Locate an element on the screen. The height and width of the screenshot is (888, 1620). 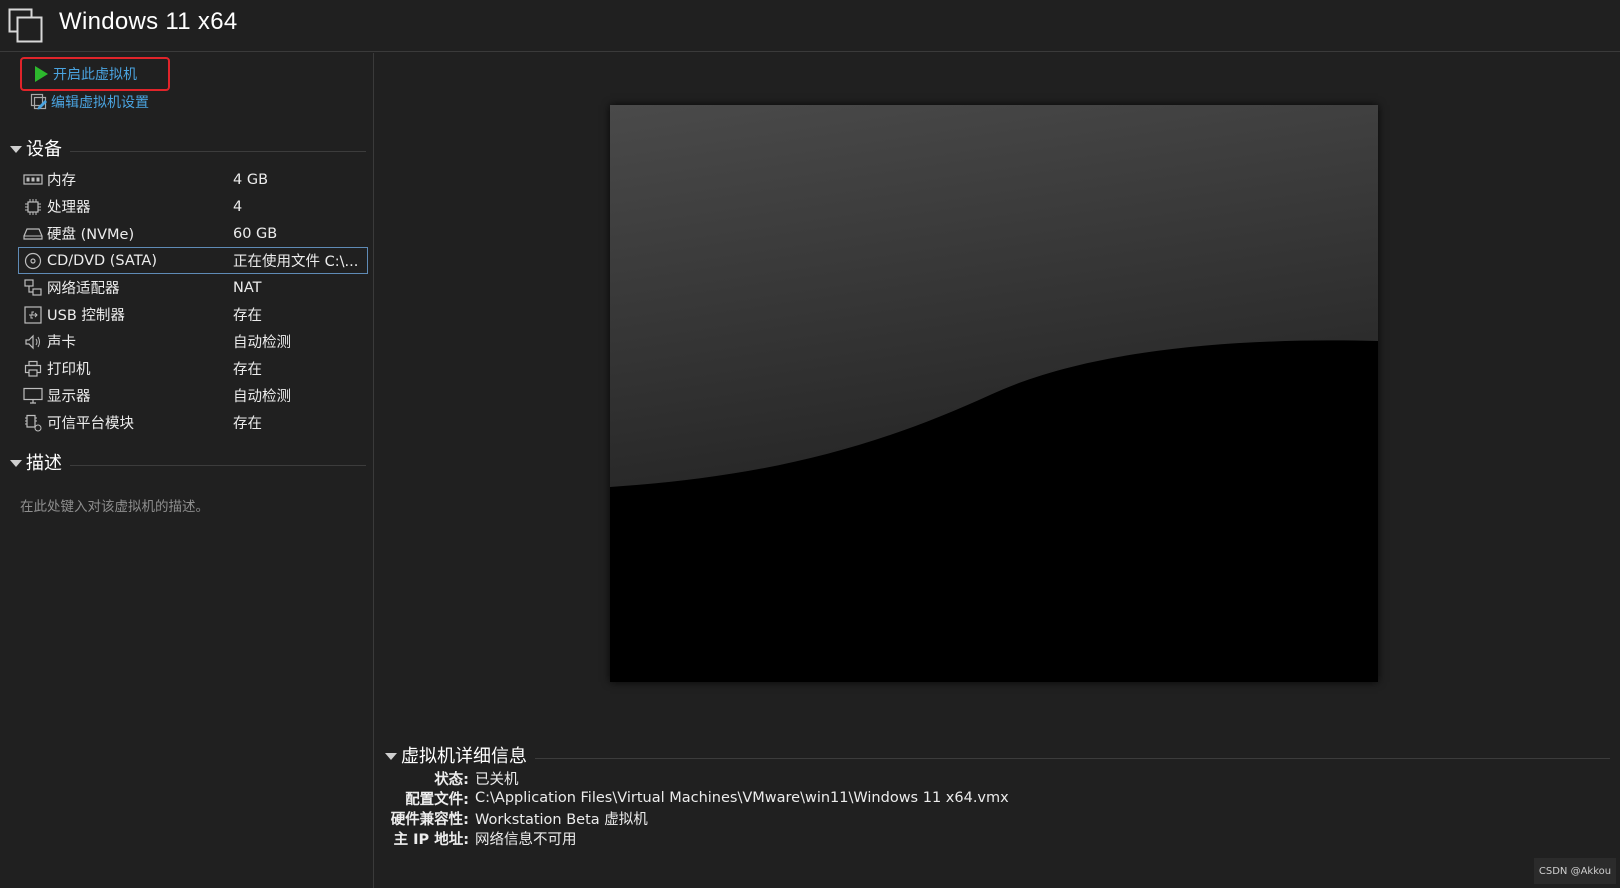
device-name: 可信平台模块 is located at coordinates (90, 424).